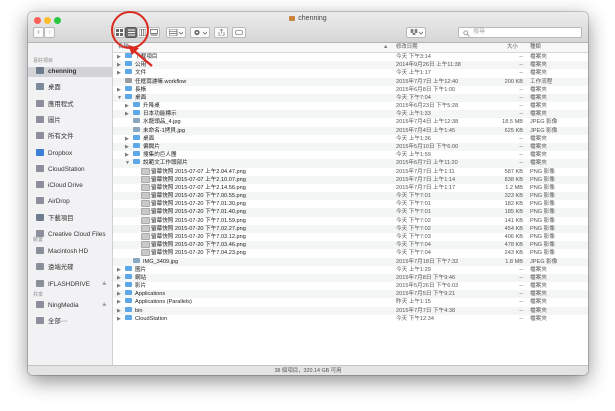 The height and width of the screenshot is (411, 615). I want to click on table-row: ▶ Applications (Parallels) 昨天 上午1:15 -- 檔案夾, so click(350, 302).